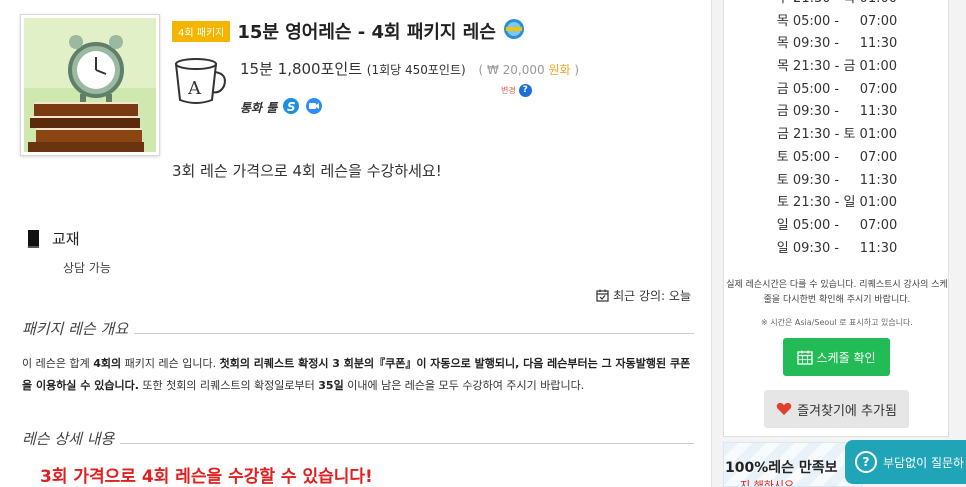 The width and height of the screenshot is (966, 487). Describe the element at coordinates (559, 70) in the screenshot. I see `currency-link: 원화` at that location.